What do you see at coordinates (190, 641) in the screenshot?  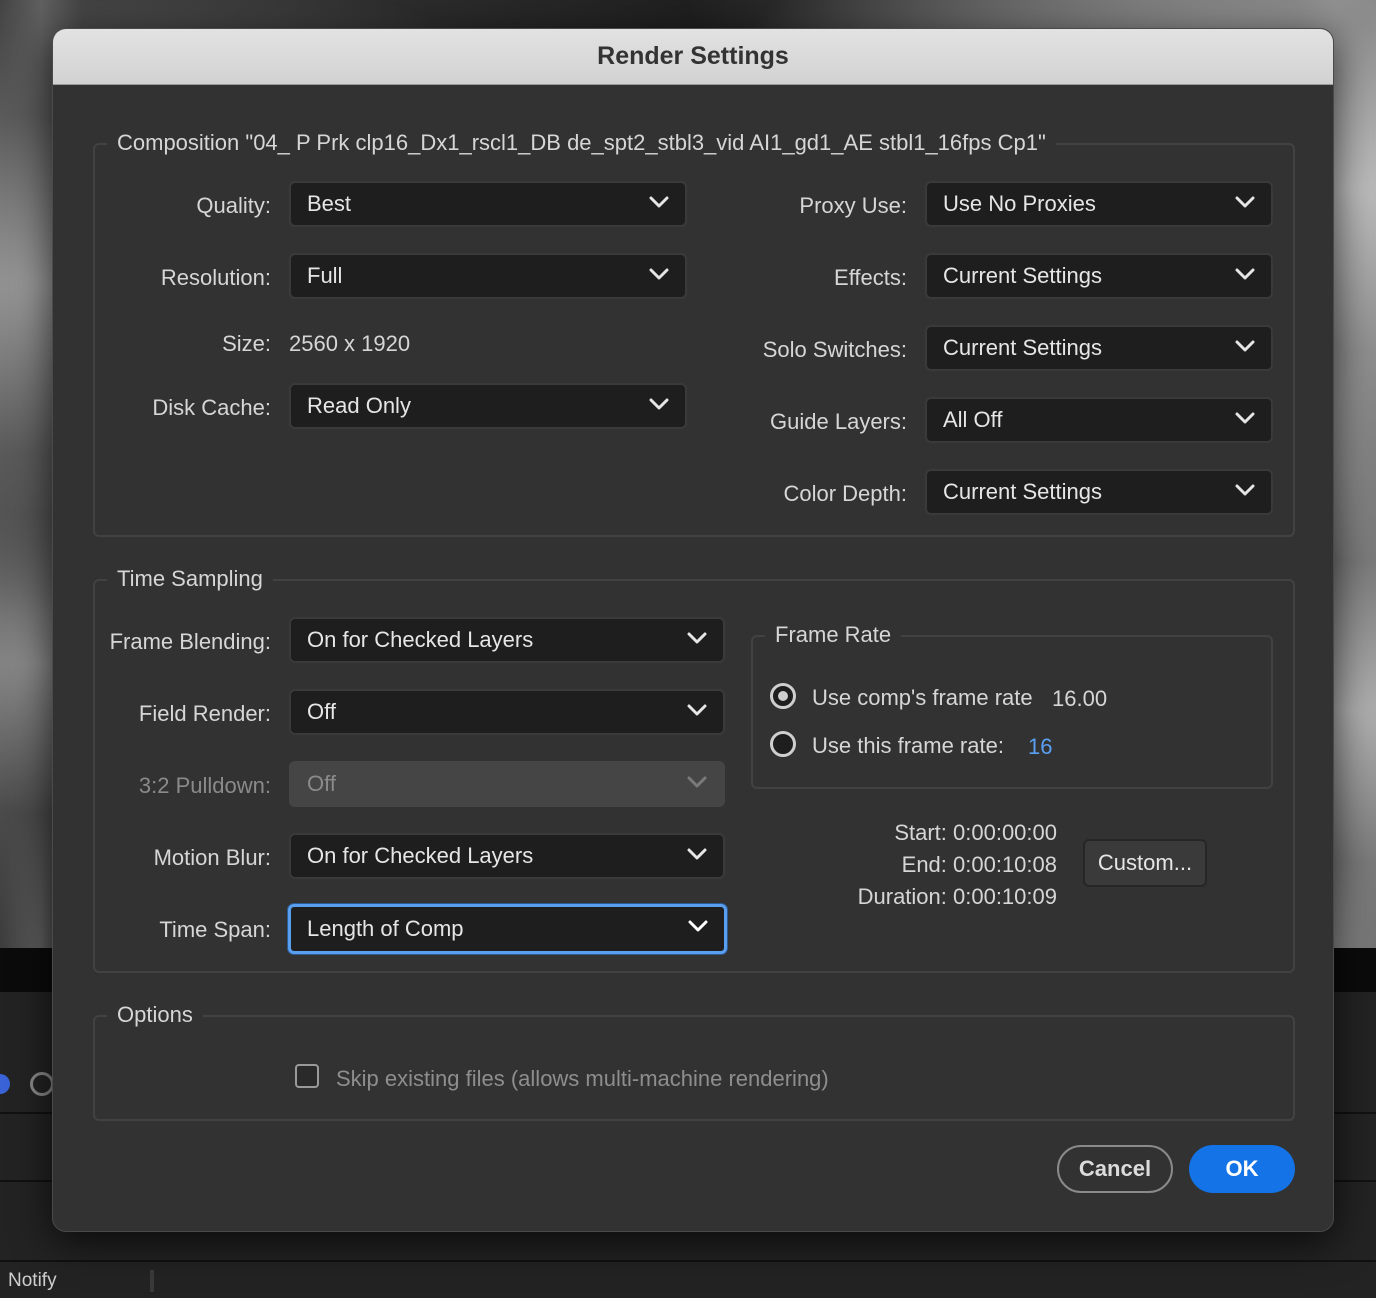 I see `frame-blending-label: Frame Blending:` at bounding box center [190, 641].